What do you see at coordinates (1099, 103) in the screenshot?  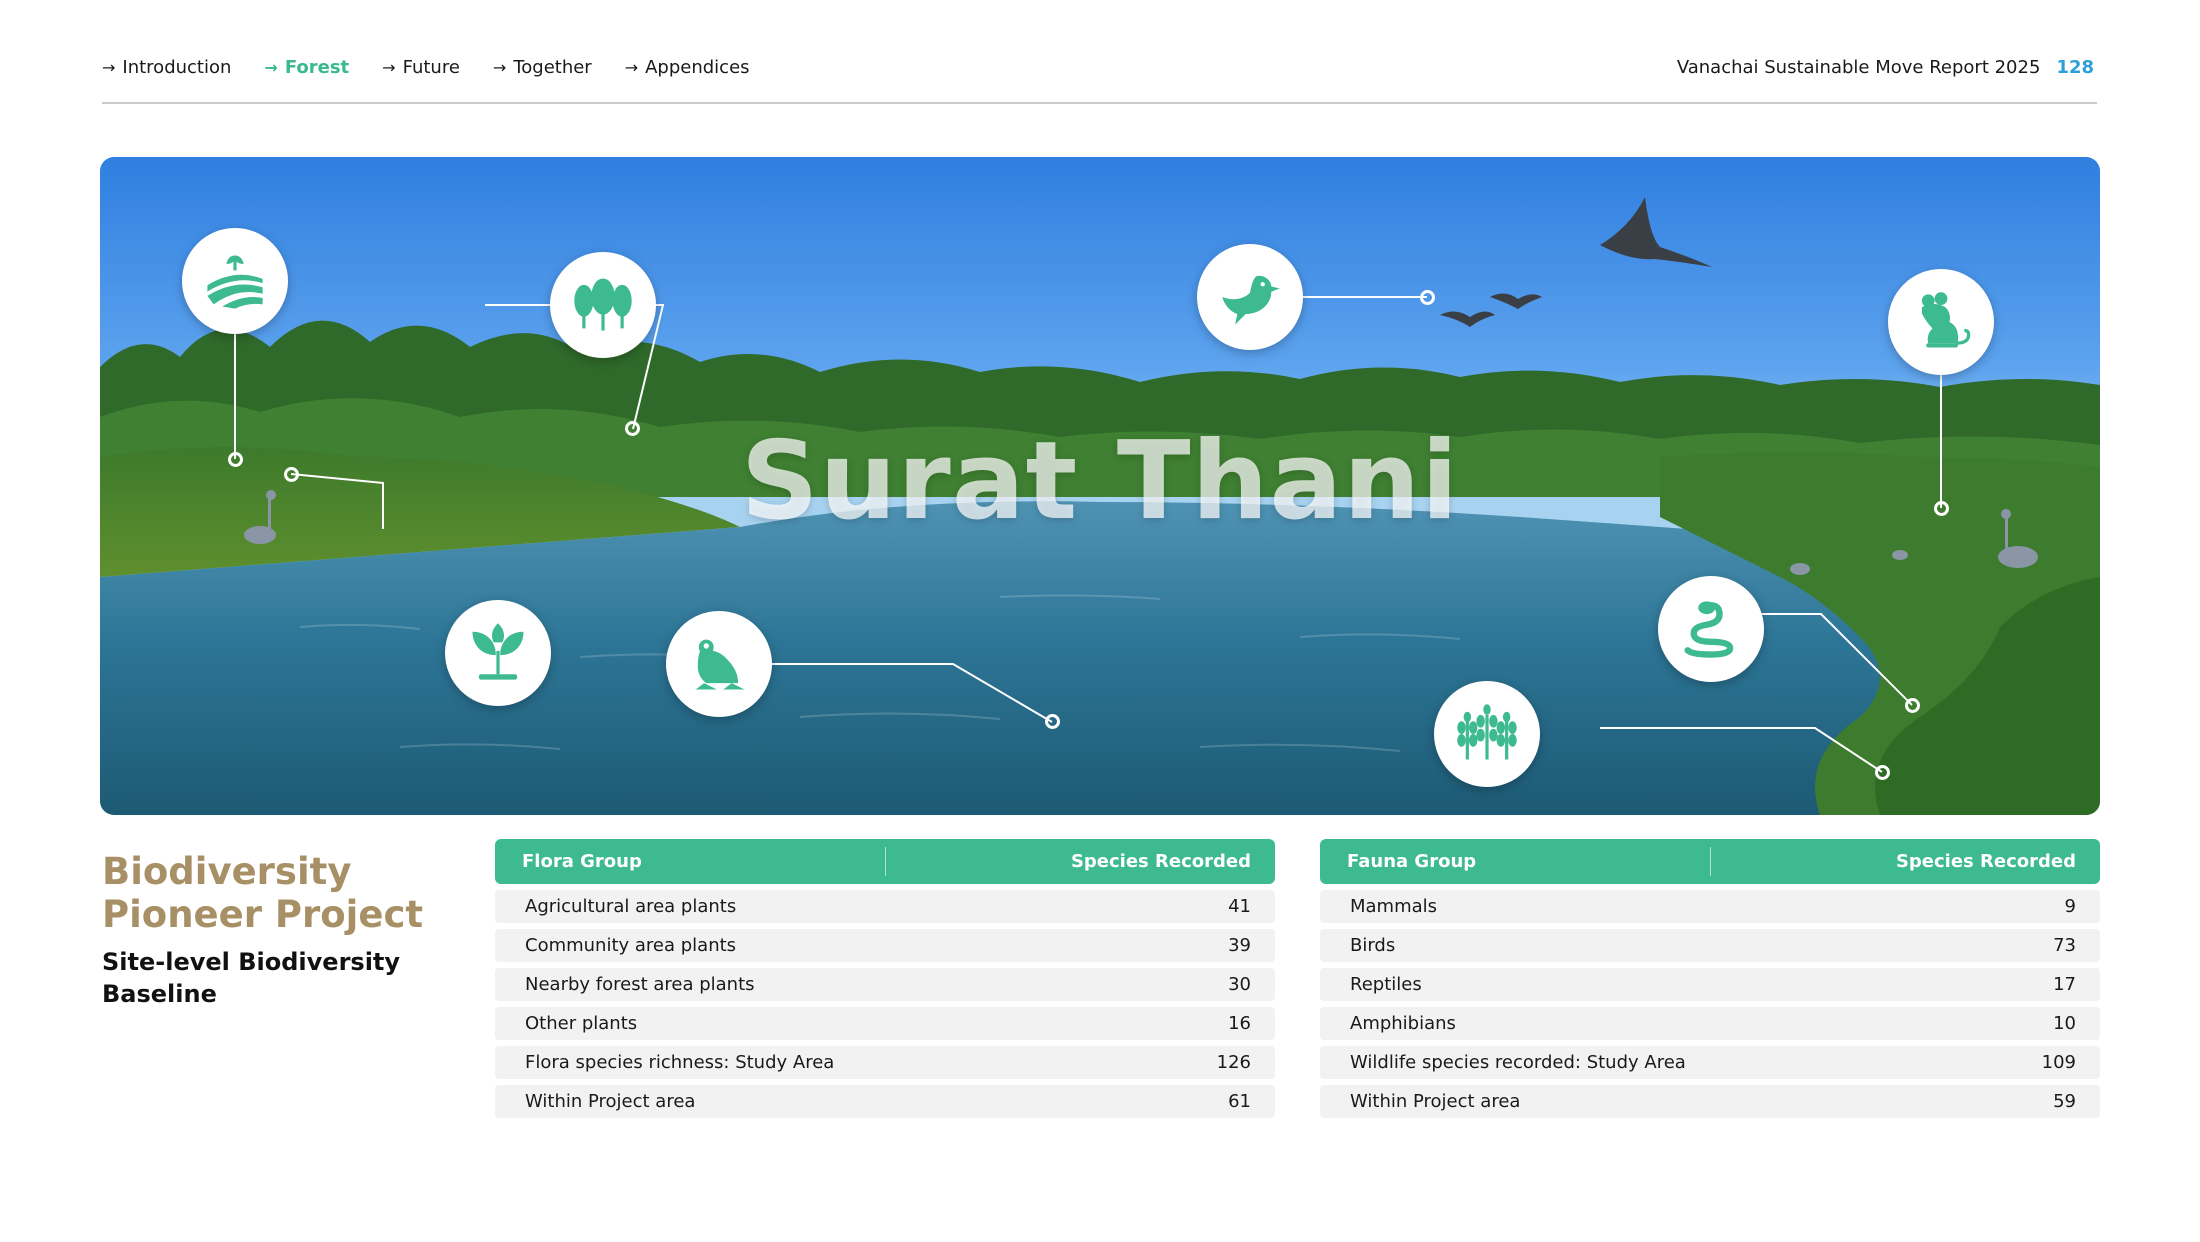 I see `header-divider` at bounding box center [1099, 103].